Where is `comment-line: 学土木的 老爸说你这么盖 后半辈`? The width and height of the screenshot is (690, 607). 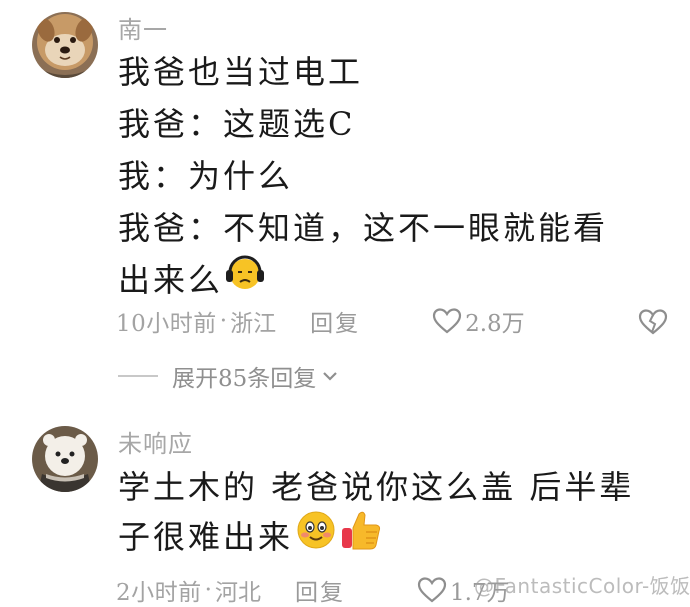
comment-line: 学土木的 老爸说你这么盖 后半辈 is located at coordinates (376, 487).